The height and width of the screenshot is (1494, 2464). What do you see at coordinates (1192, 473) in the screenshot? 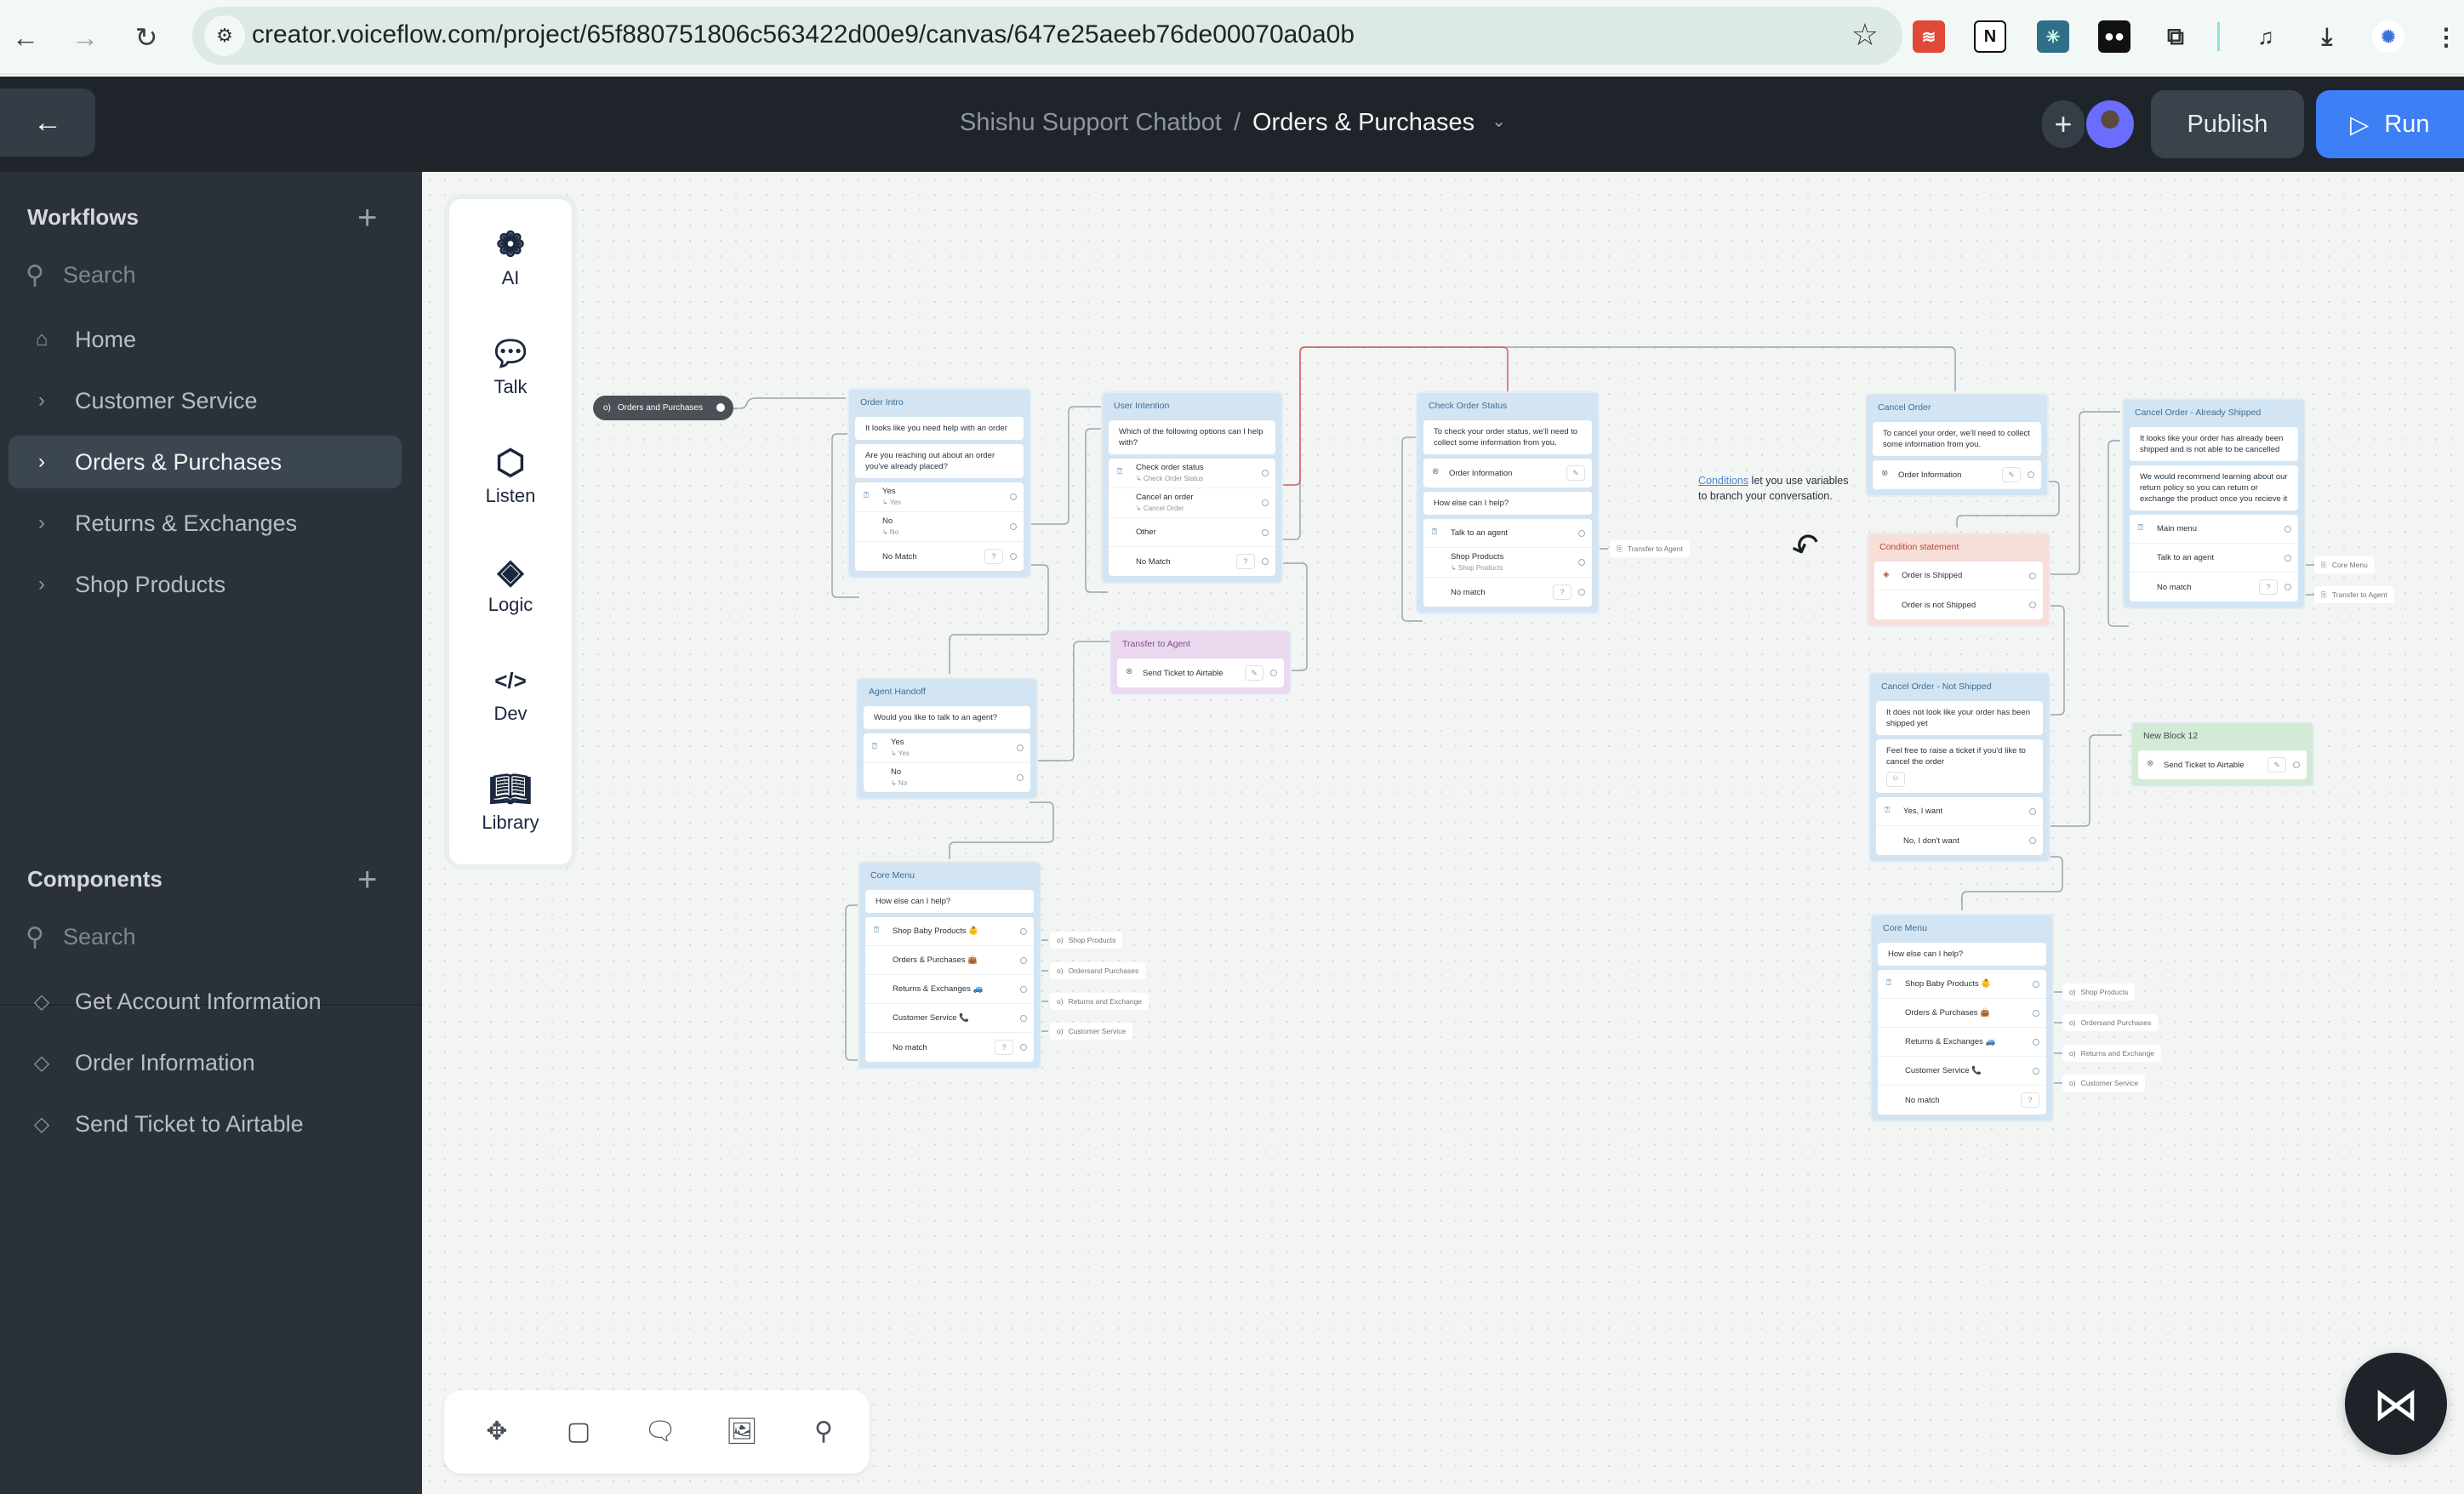
I see `choice-check-status: ⍰ Check order status ↳ Check Order Status` at bounding box center [1192, 473].